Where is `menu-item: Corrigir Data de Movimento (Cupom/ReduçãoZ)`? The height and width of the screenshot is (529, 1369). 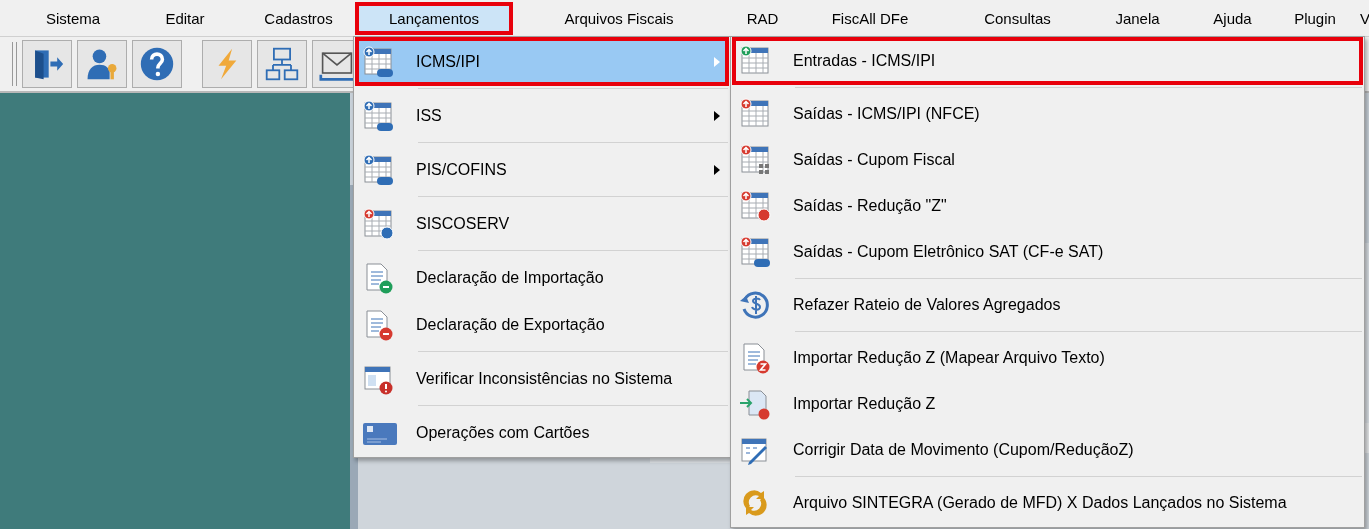 menu-item: Corrigir Data de Movimento (Cupom/ReduçãoZ) is located at coordinates (1047, 450).